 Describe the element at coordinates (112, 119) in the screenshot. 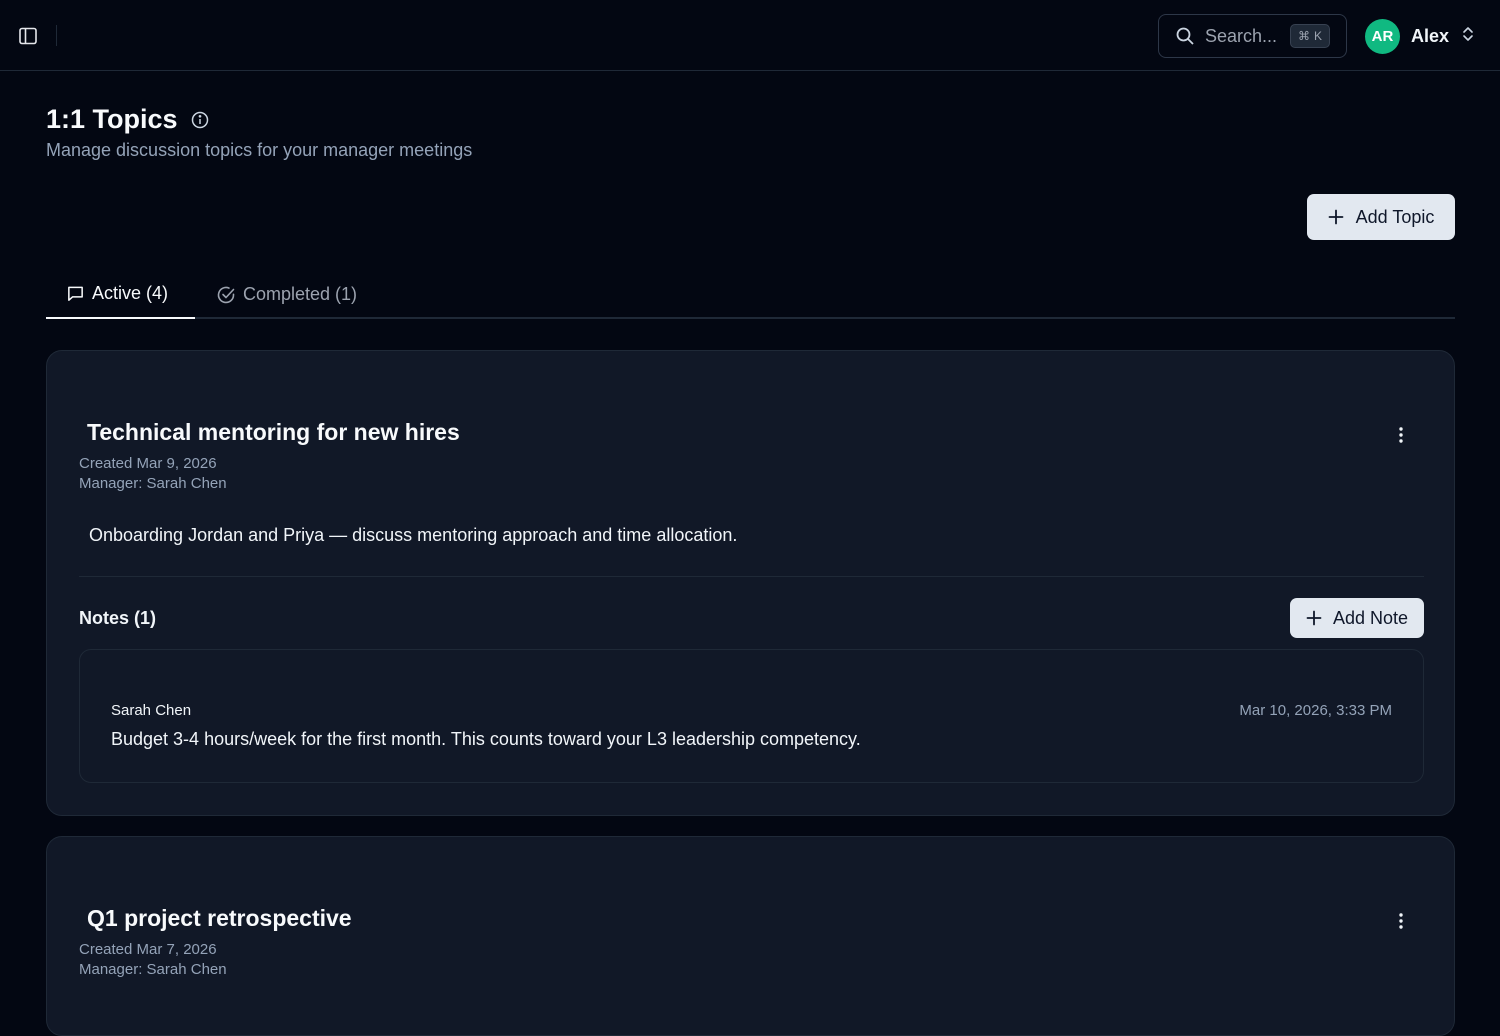

I see `page-title-text: 1:1 Topics` at that location.